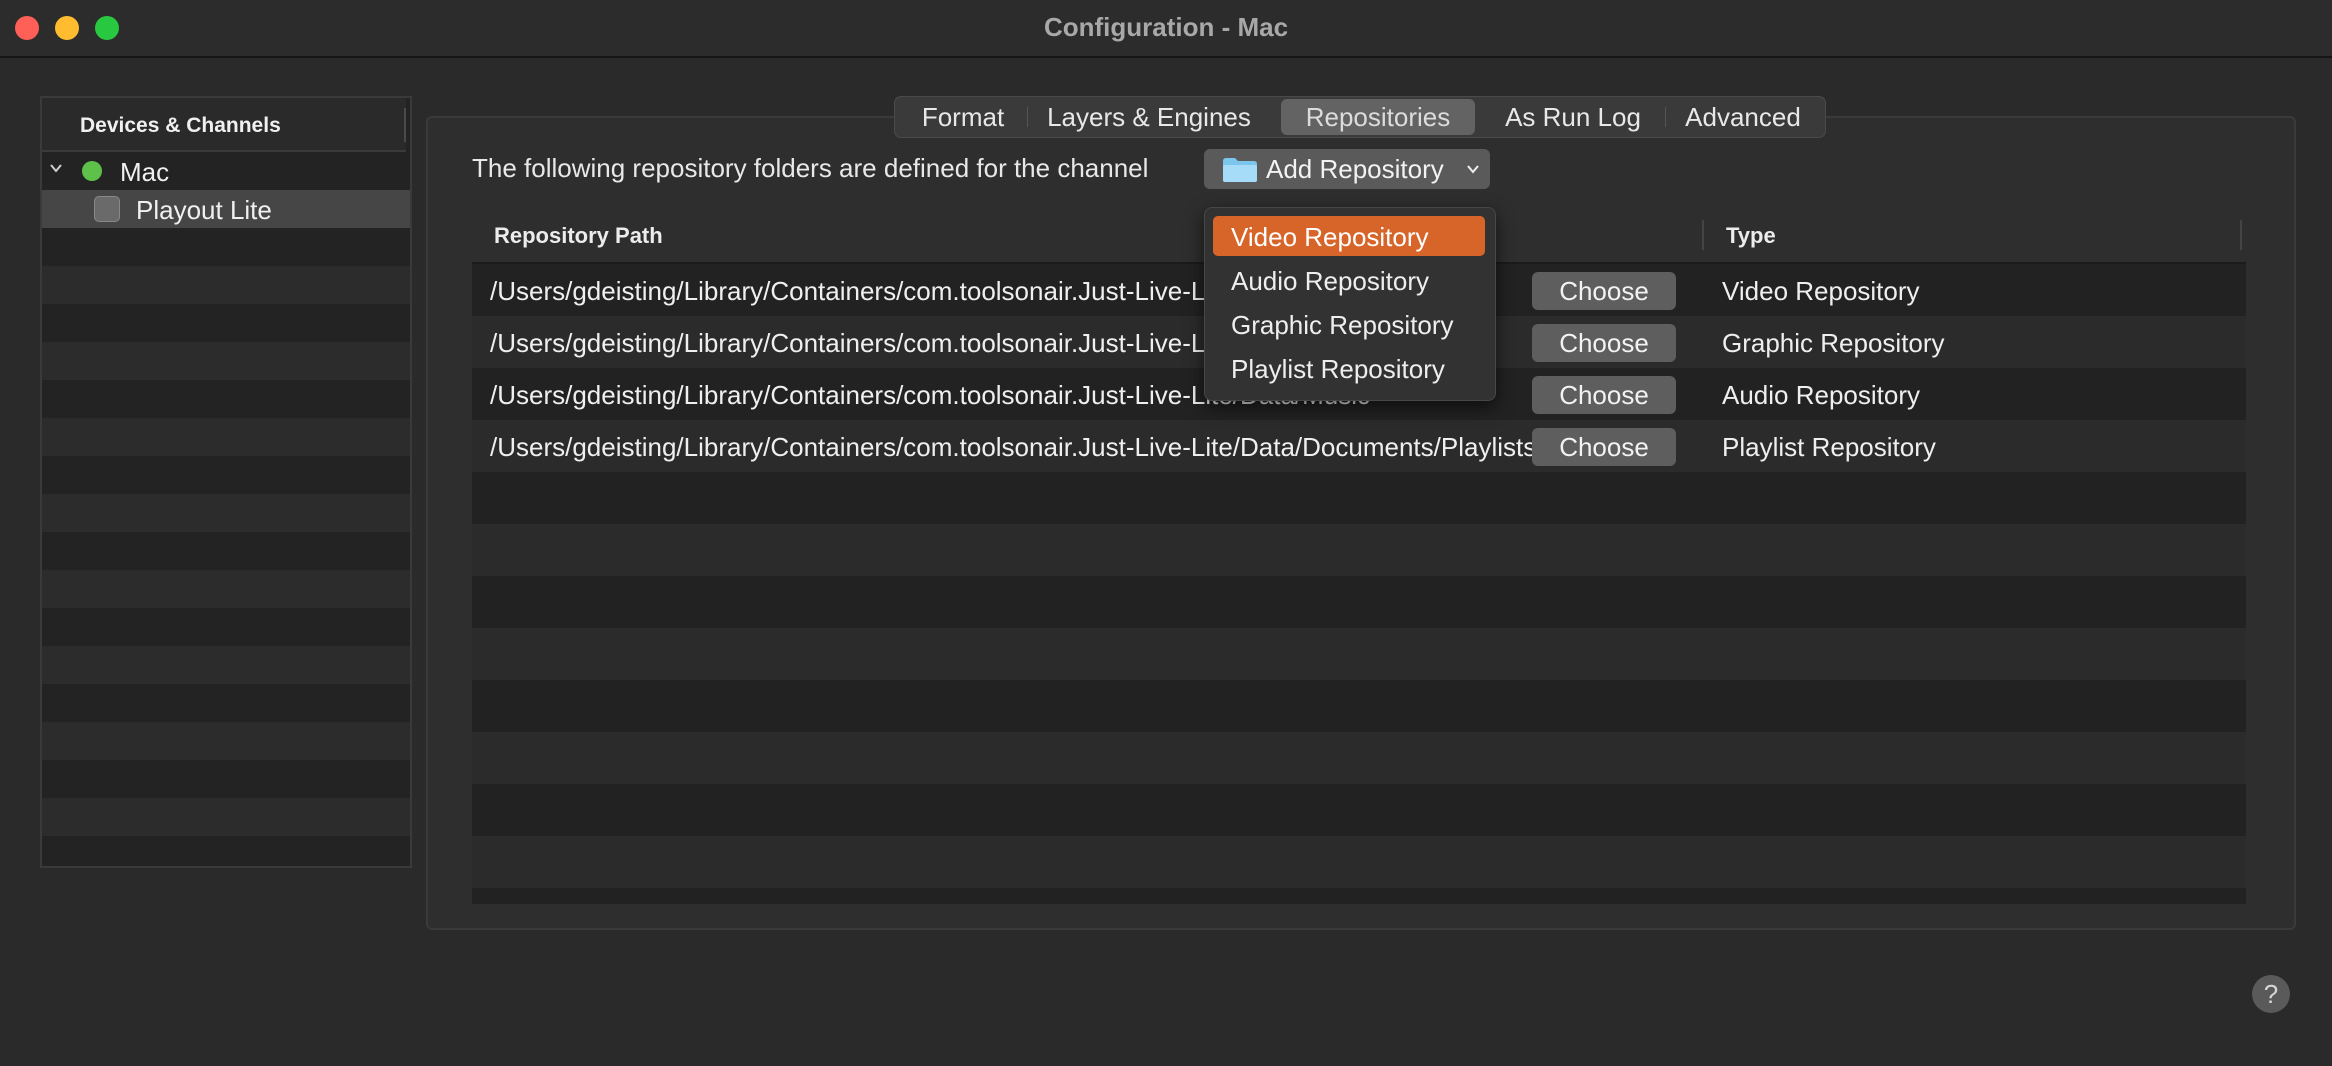 Image resolution: width=2332 pixels, height=1066 pixels. Describe the element at coordinates (1821, 291) in the screenshot. I see `repository-type: Video Repository` at that location.